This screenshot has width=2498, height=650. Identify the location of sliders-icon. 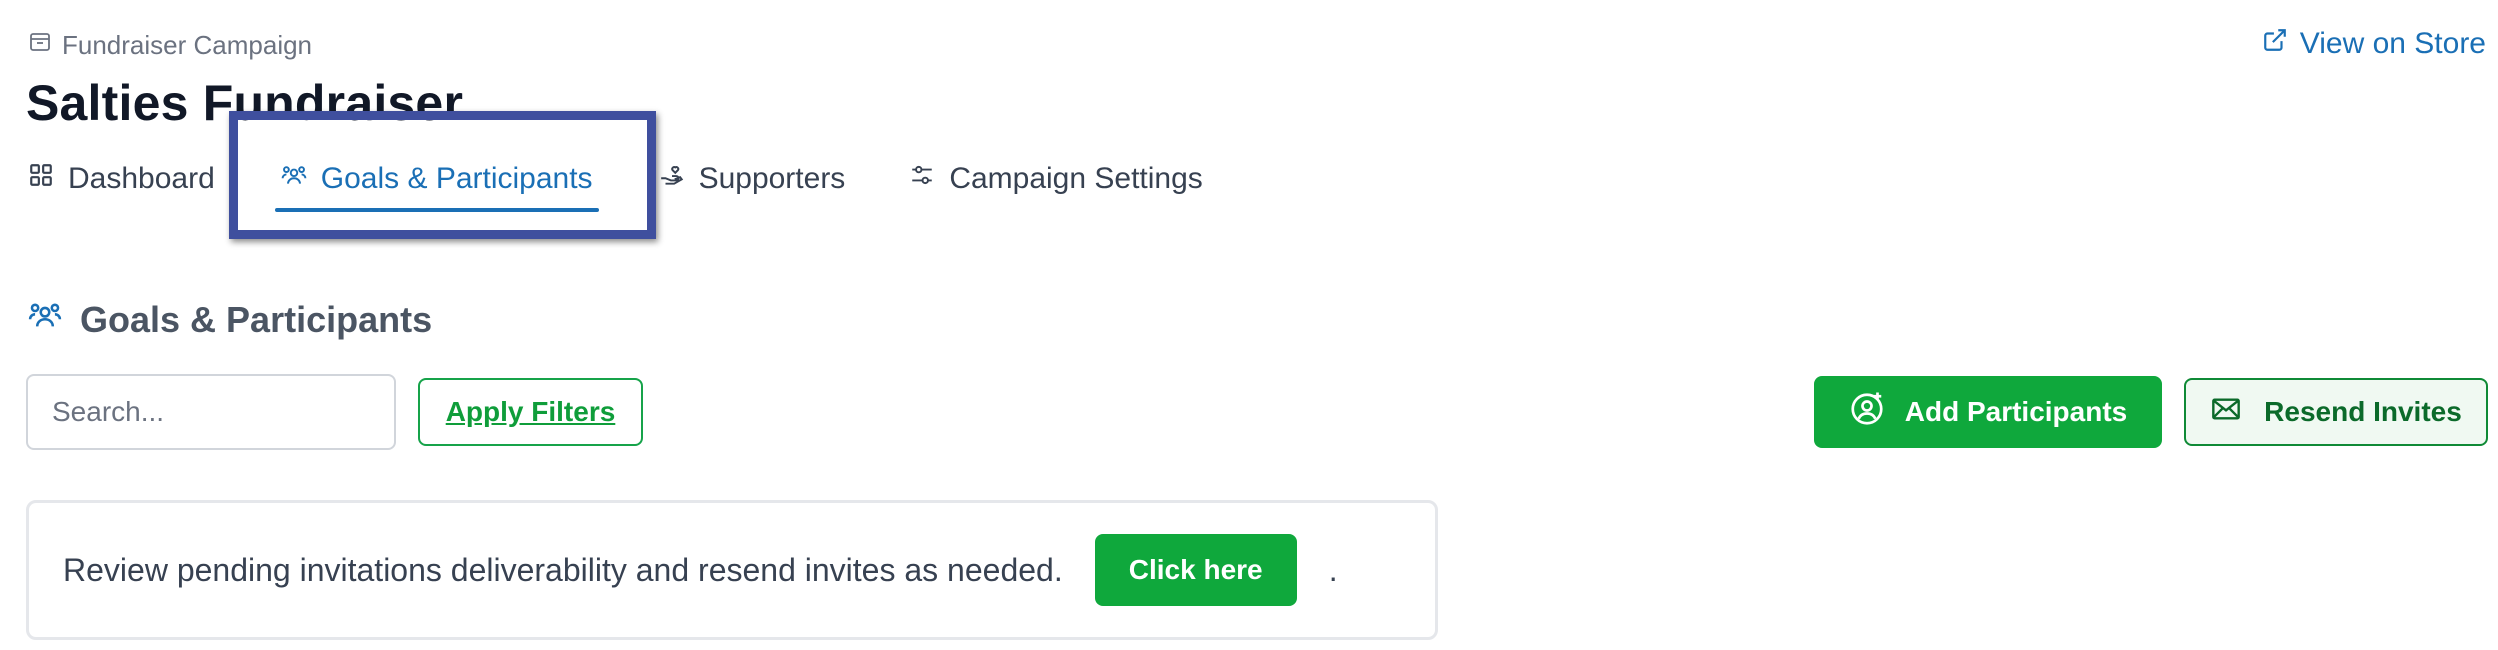
(922, 179).